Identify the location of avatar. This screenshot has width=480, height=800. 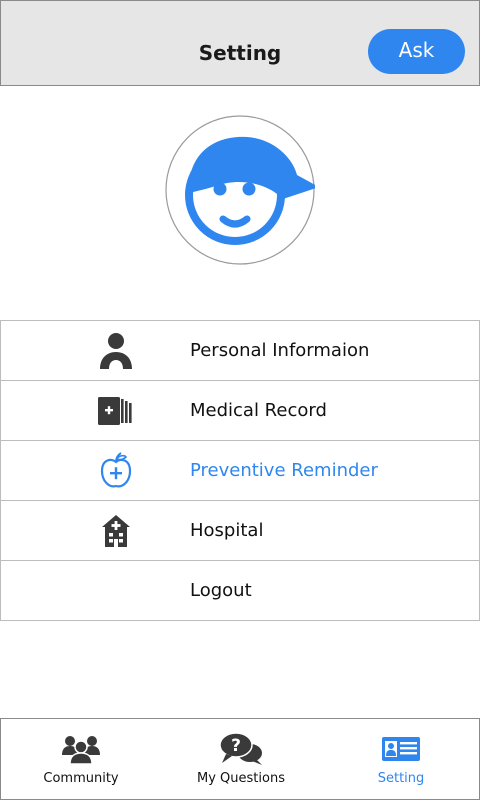
(242, 190).